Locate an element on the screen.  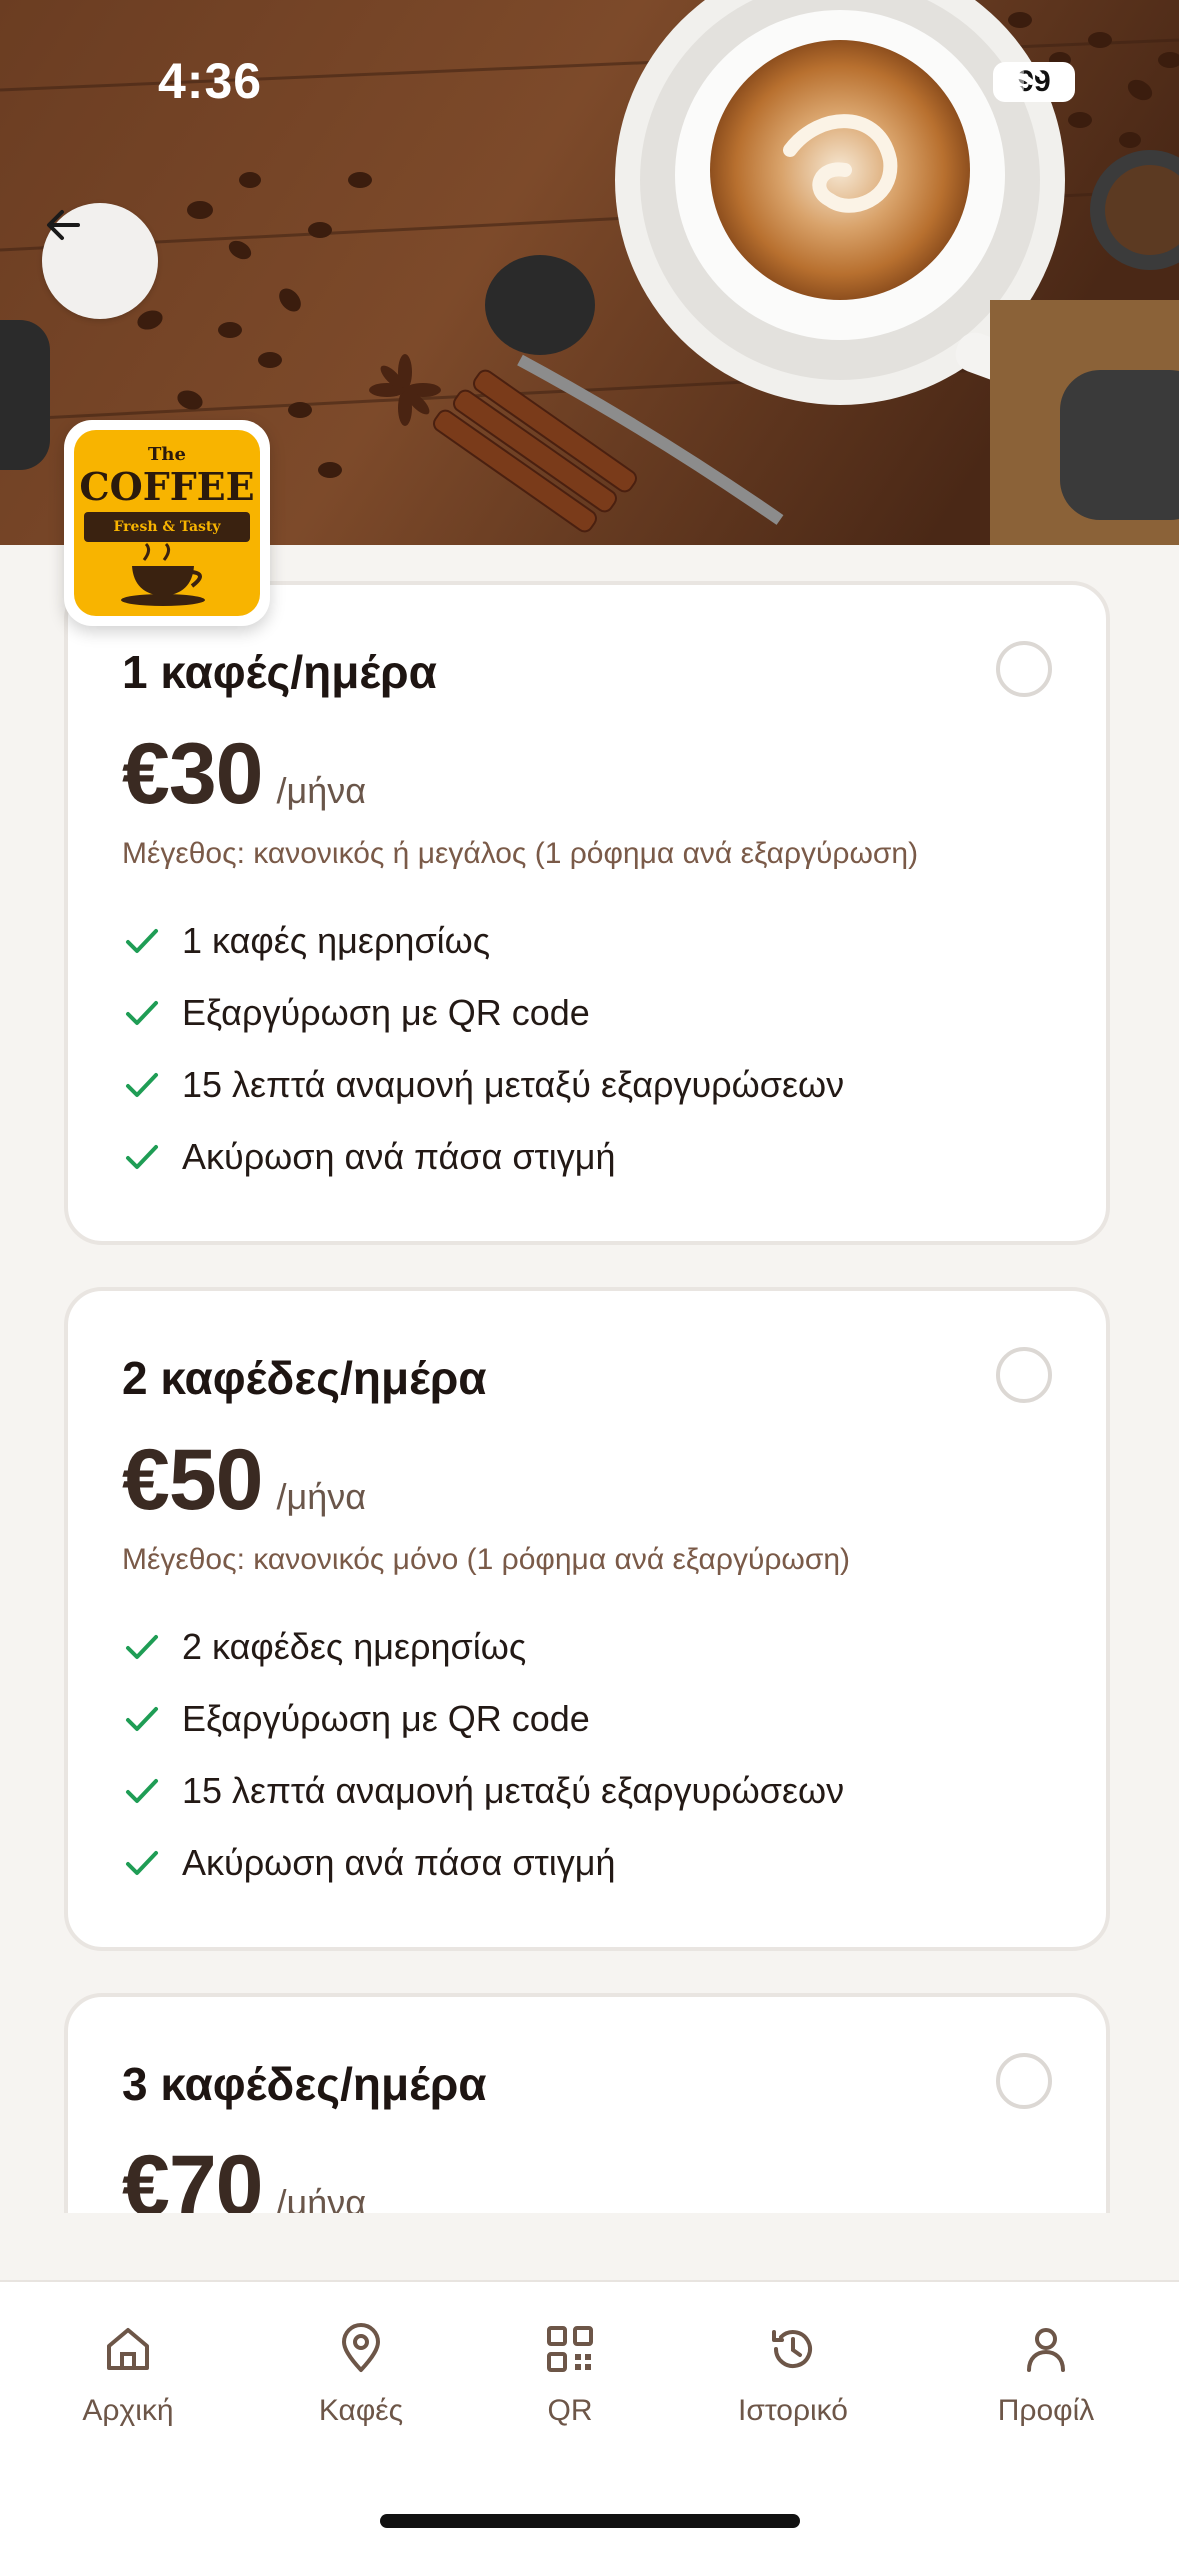
feature-text: 1 καφές ημερησίως is located at coordinates (336, 940).